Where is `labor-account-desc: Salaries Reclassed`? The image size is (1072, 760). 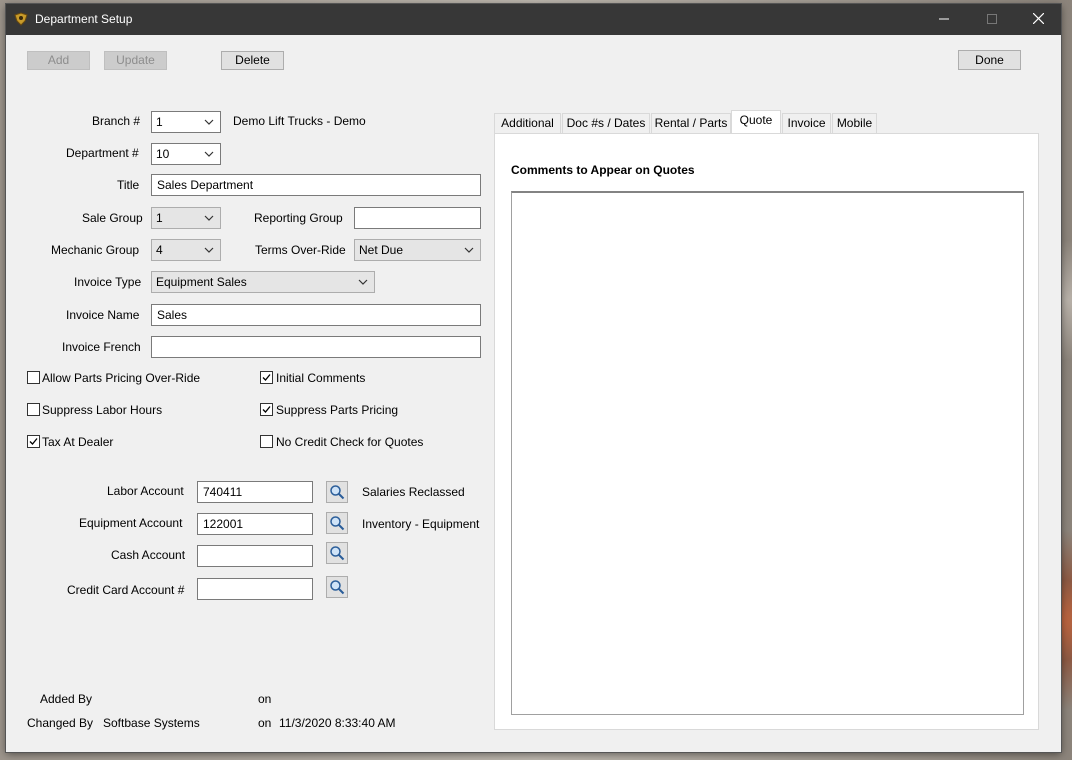
labor-account-desc: Salaries Reclassed is located at coordinates (413, 492).